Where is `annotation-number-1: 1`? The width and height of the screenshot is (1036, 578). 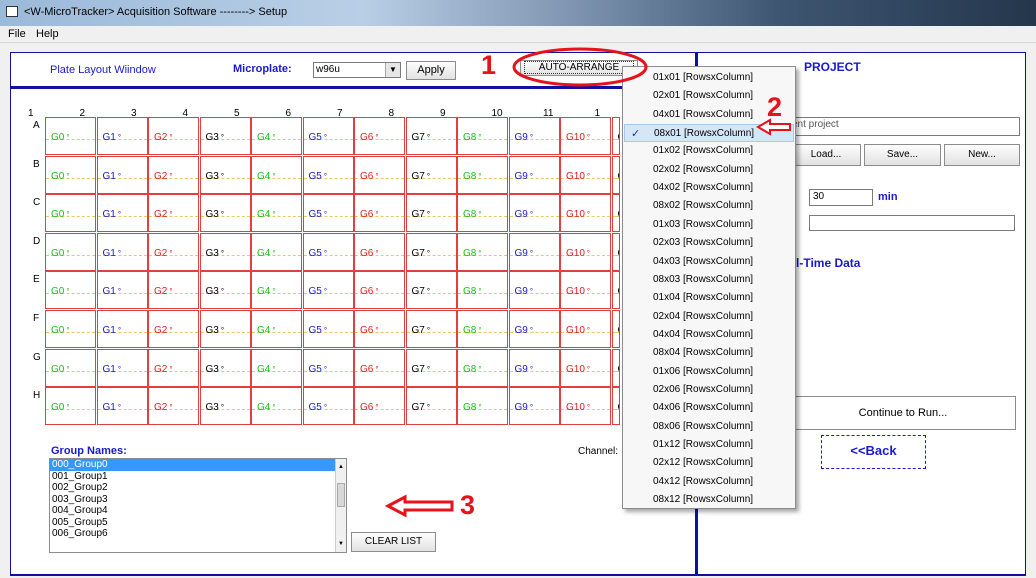
annotation-number-1: 1 is located at coordinates (489, 65).